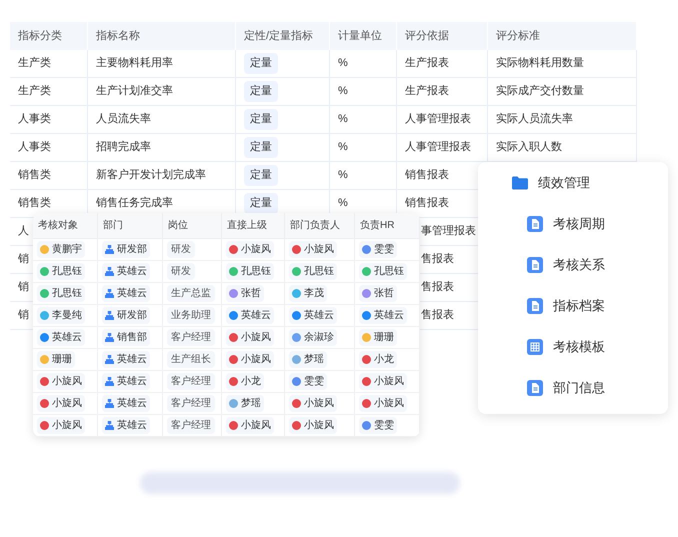  Describe the element at coordinates (123, 148) in the screenshot. I see `table-cell-text: 招聘完成率` at that location.